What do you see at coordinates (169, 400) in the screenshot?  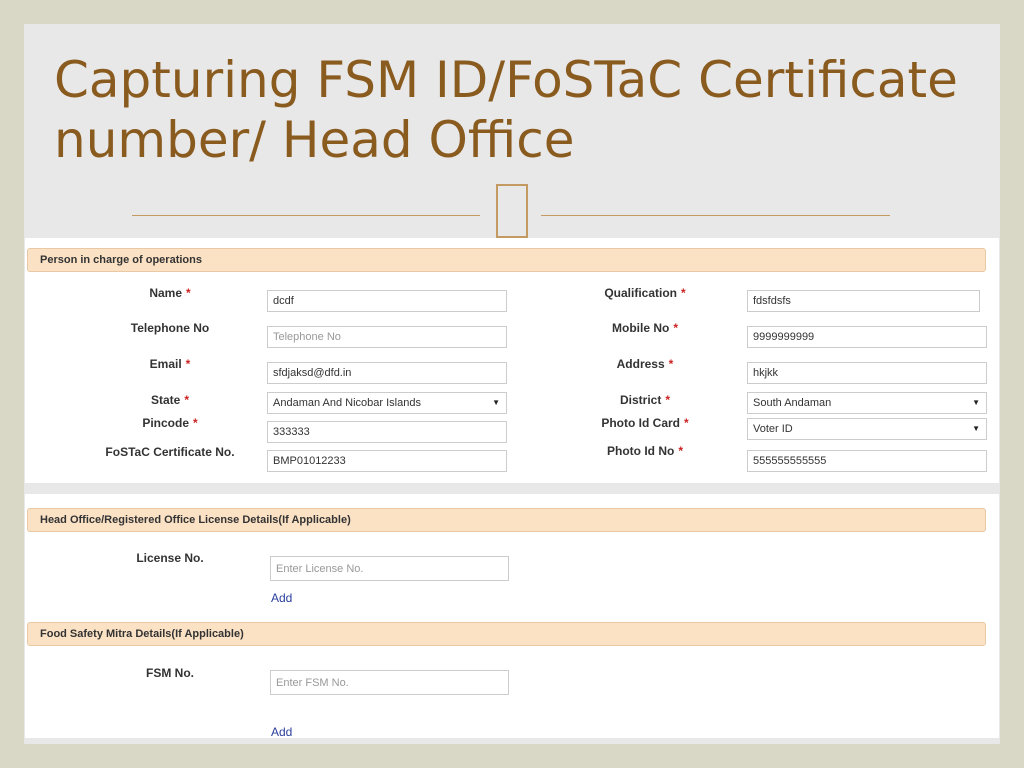 I see `label-state: State *` at bounding box center [169, 400].